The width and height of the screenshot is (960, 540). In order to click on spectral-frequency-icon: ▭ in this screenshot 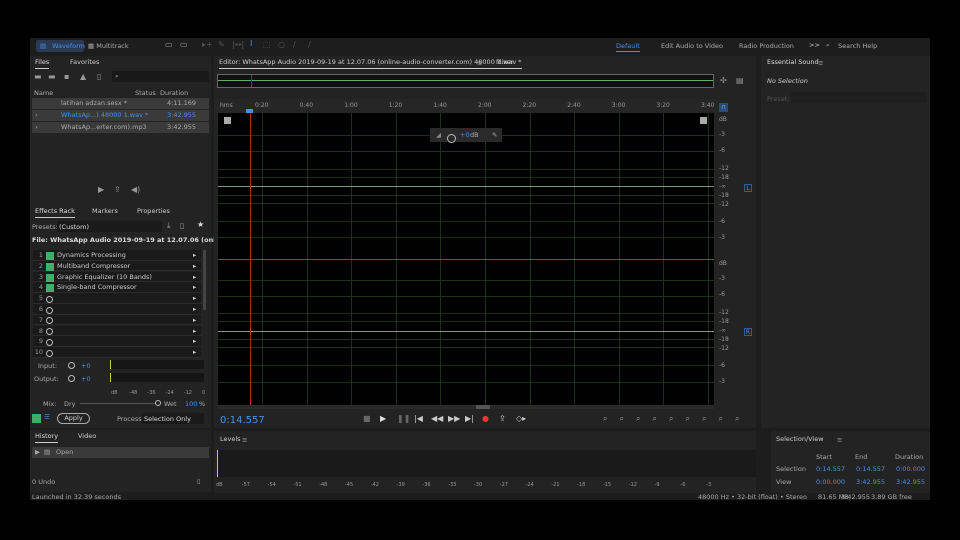, I will do `click(169, 44)`.